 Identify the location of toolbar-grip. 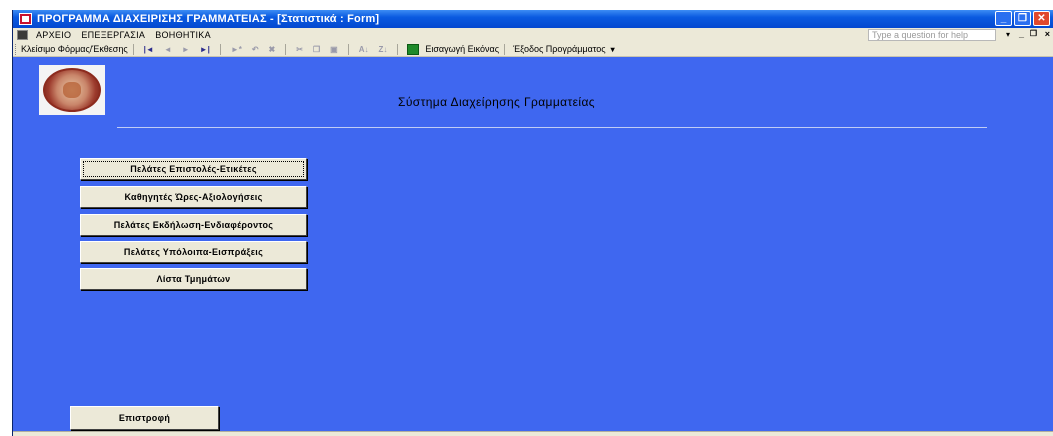
(16, 49).